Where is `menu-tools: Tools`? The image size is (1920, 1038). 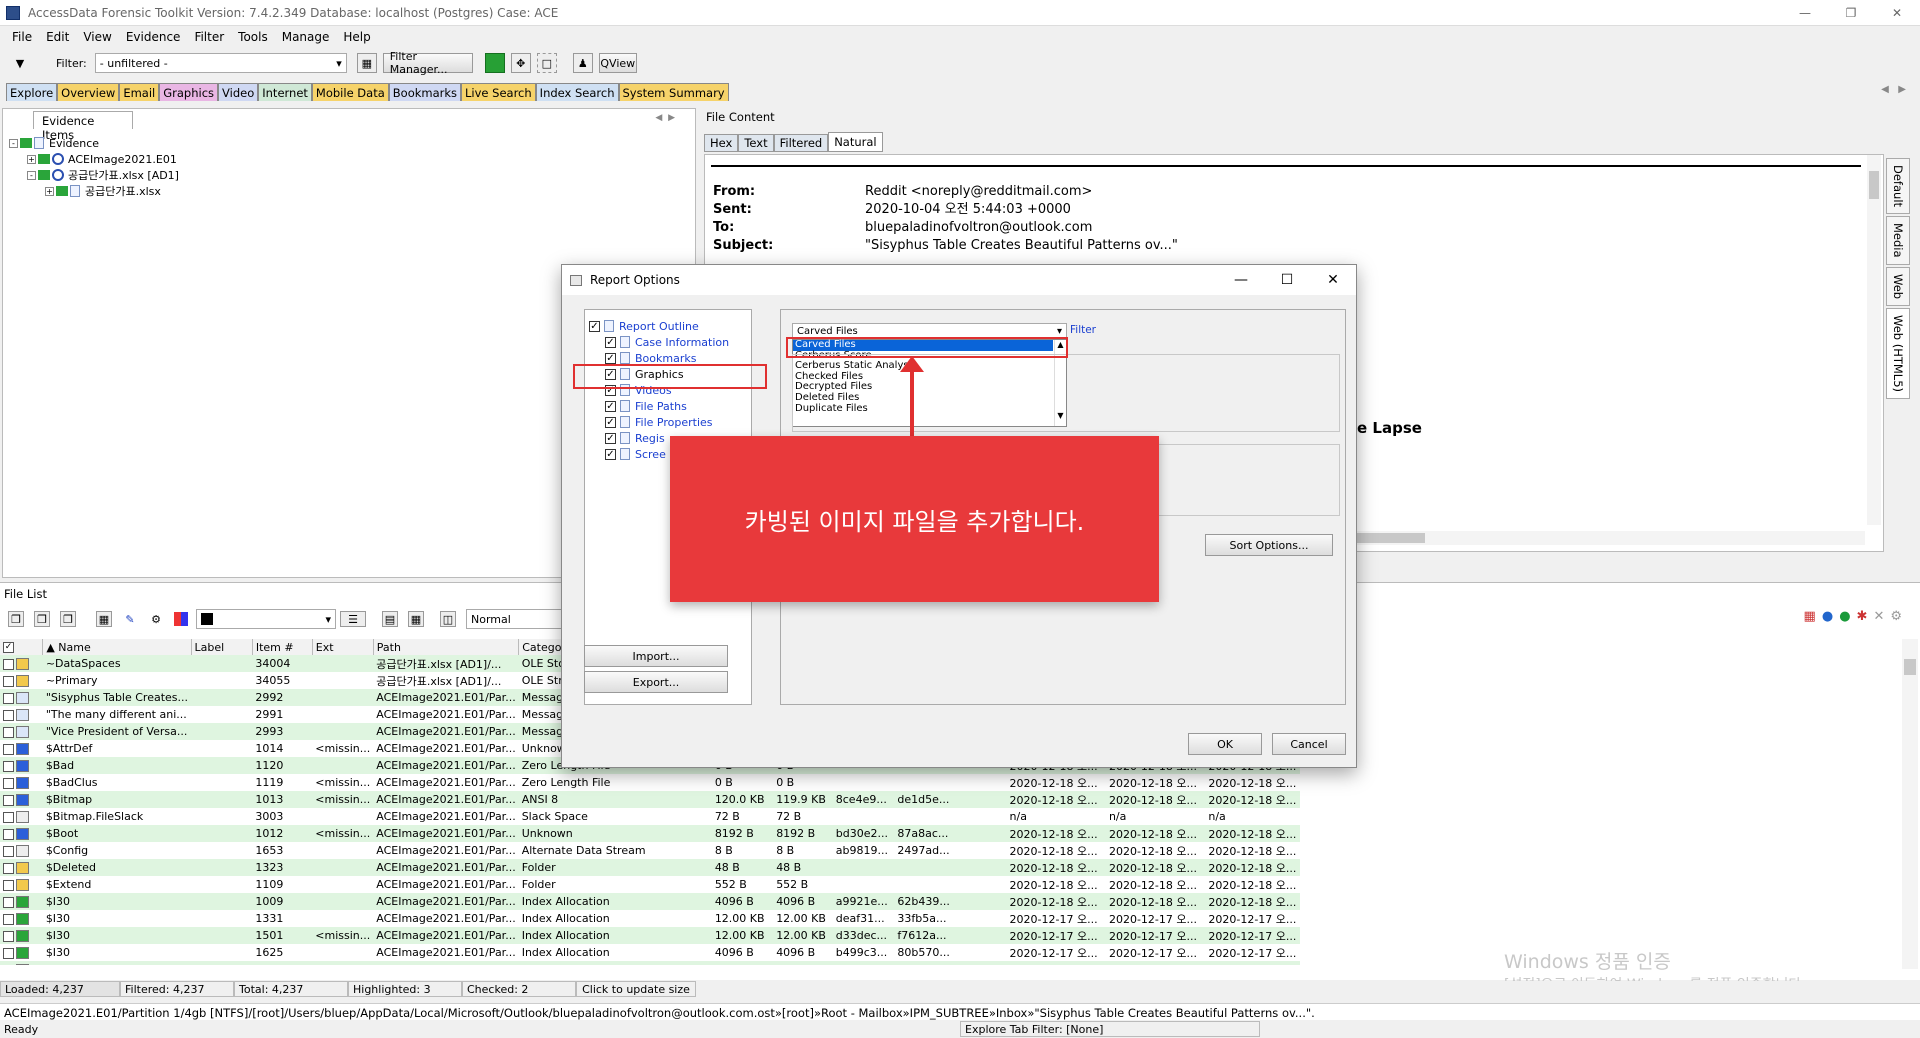 menu-tools: Tools is located at coordinates (253, 37).